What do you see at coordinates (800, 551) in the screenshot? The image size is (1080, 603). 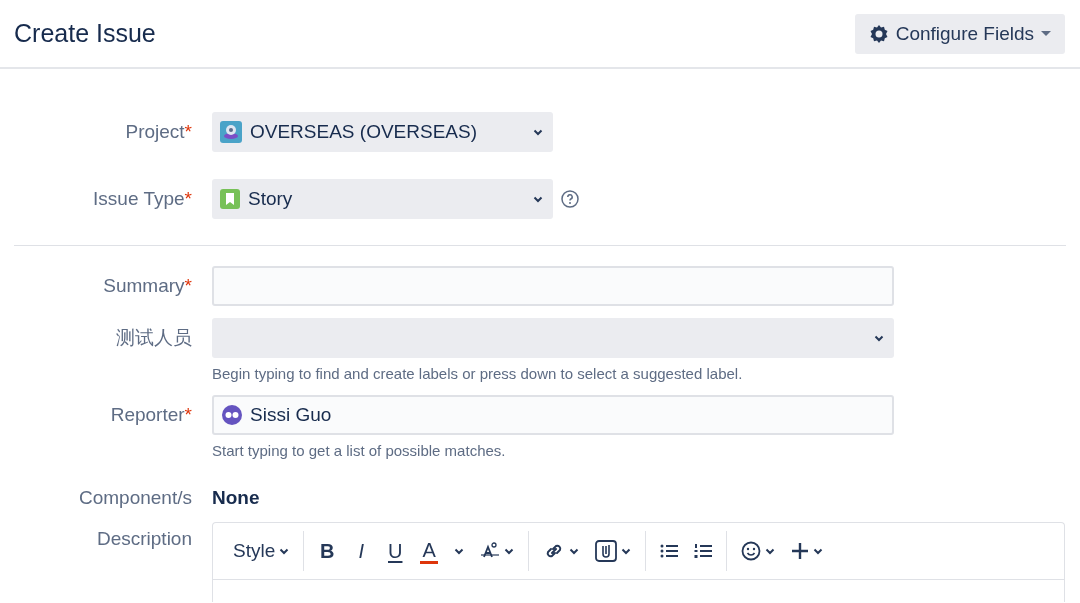 I see `plus-icon` at bounding box center [800, 551].